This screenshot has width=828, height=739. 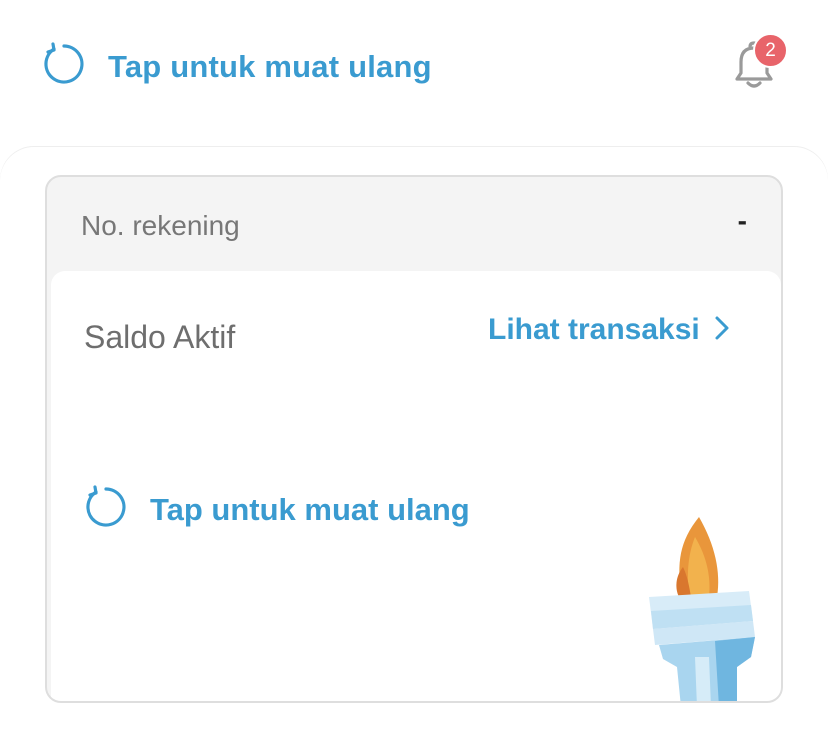 I want to click on account-number-row: No. rekening -, so click(x=414, y=225).